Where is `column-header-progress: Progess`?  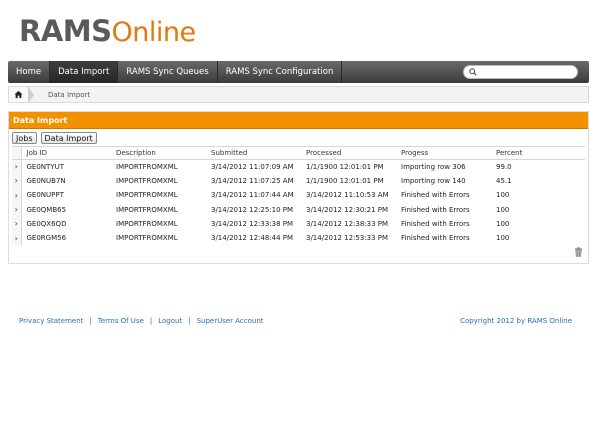 column-header-progress: Progess is located at coordinates (443, 153).